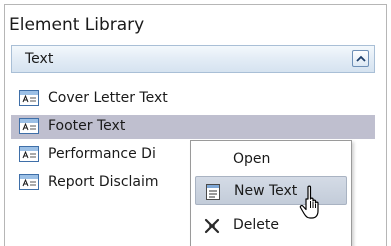 This screenshot has height=246, width=391. Describe the element at coordinates (193, 59) in the screenshot. I see `section-header-text: Text` at that location.